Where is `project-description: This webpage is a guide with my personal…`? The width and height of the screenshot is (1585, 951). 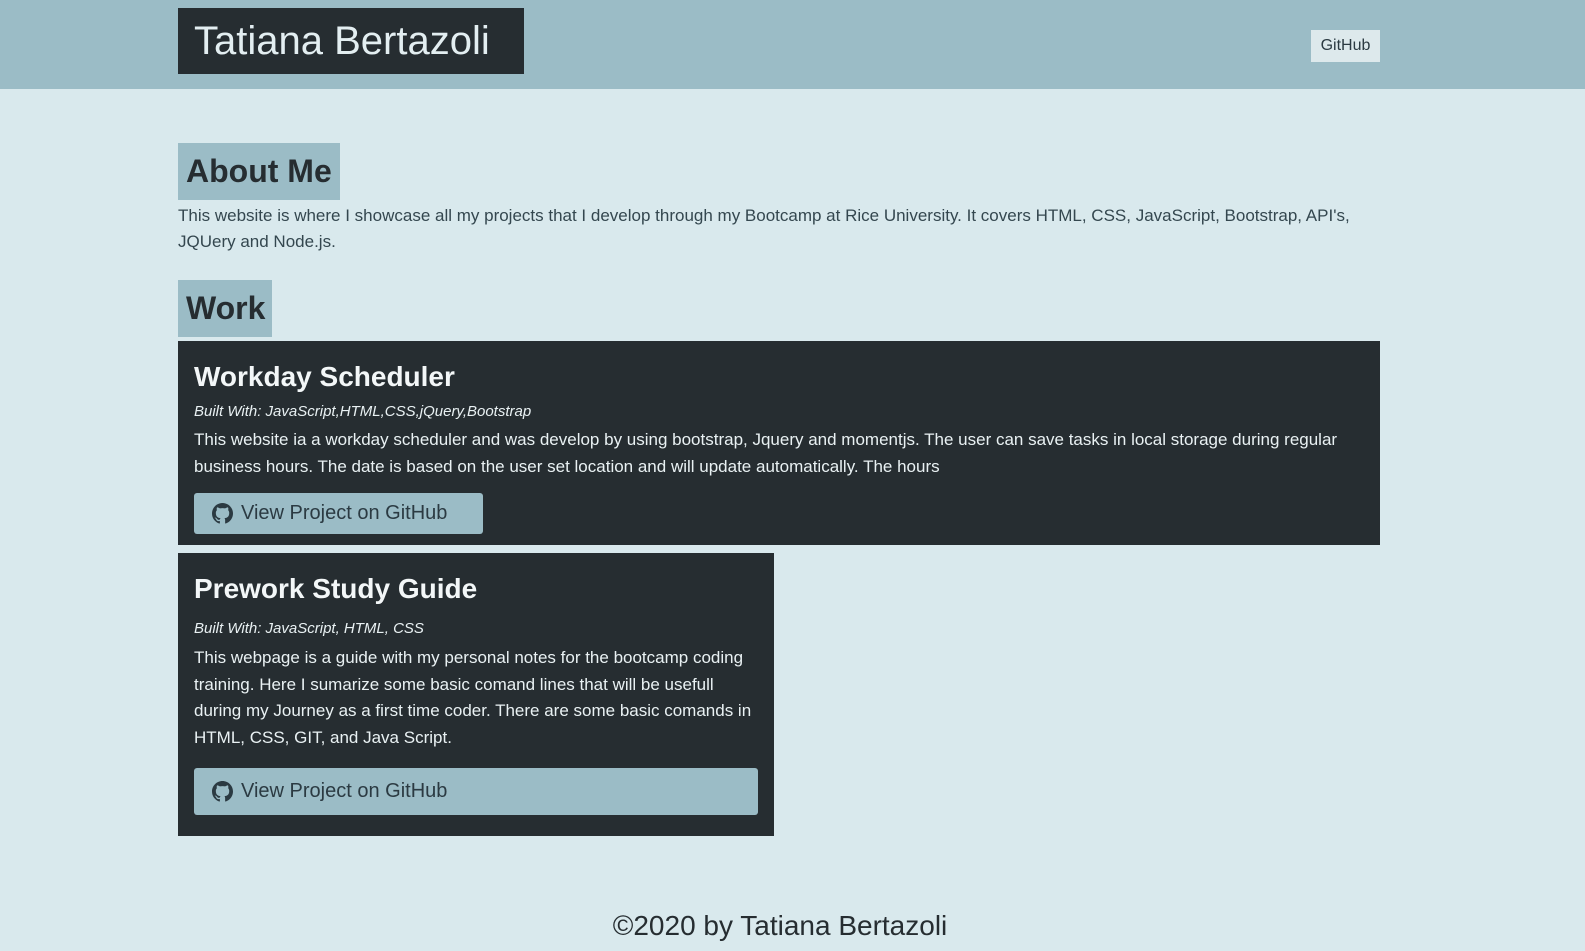 project-description: This webpage is a guide with my personal… is located at coordinates (473, 697).